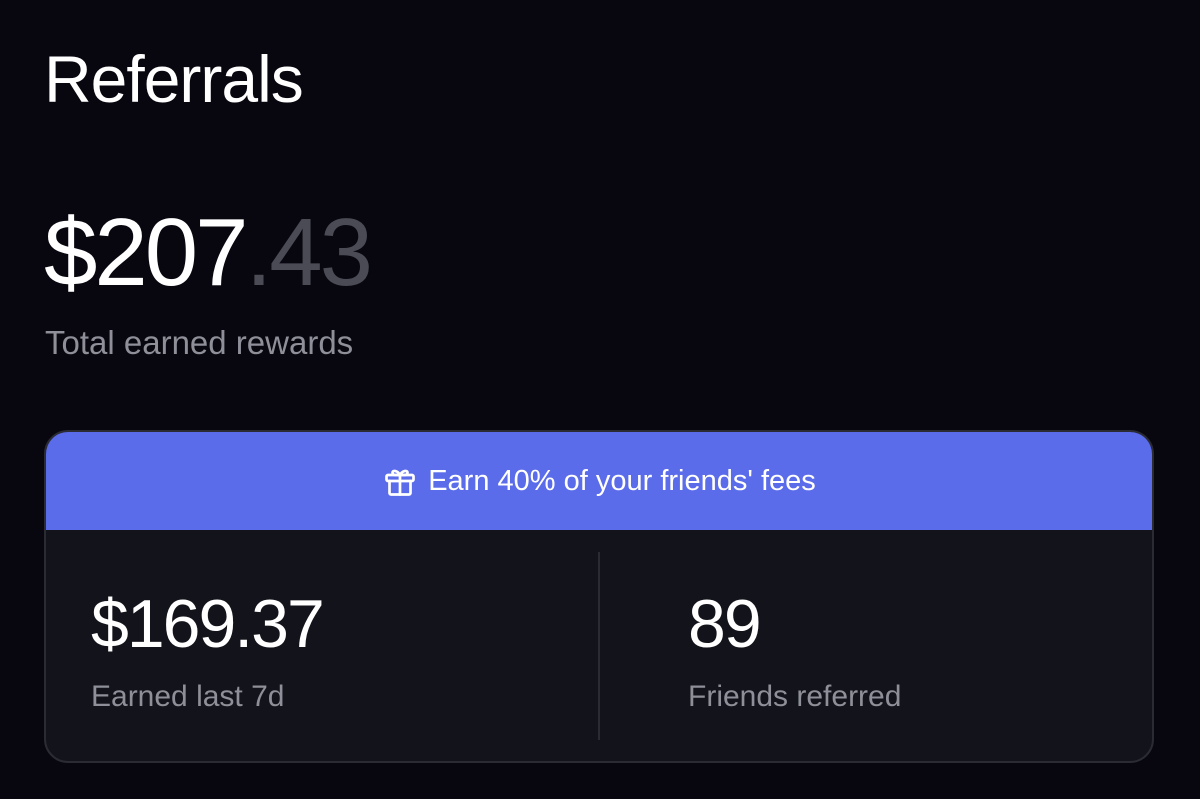 This screenshot has height=799, width=1200. I want to click on banner-text: Earn 40% of your friends' fees, so click(622, 480).